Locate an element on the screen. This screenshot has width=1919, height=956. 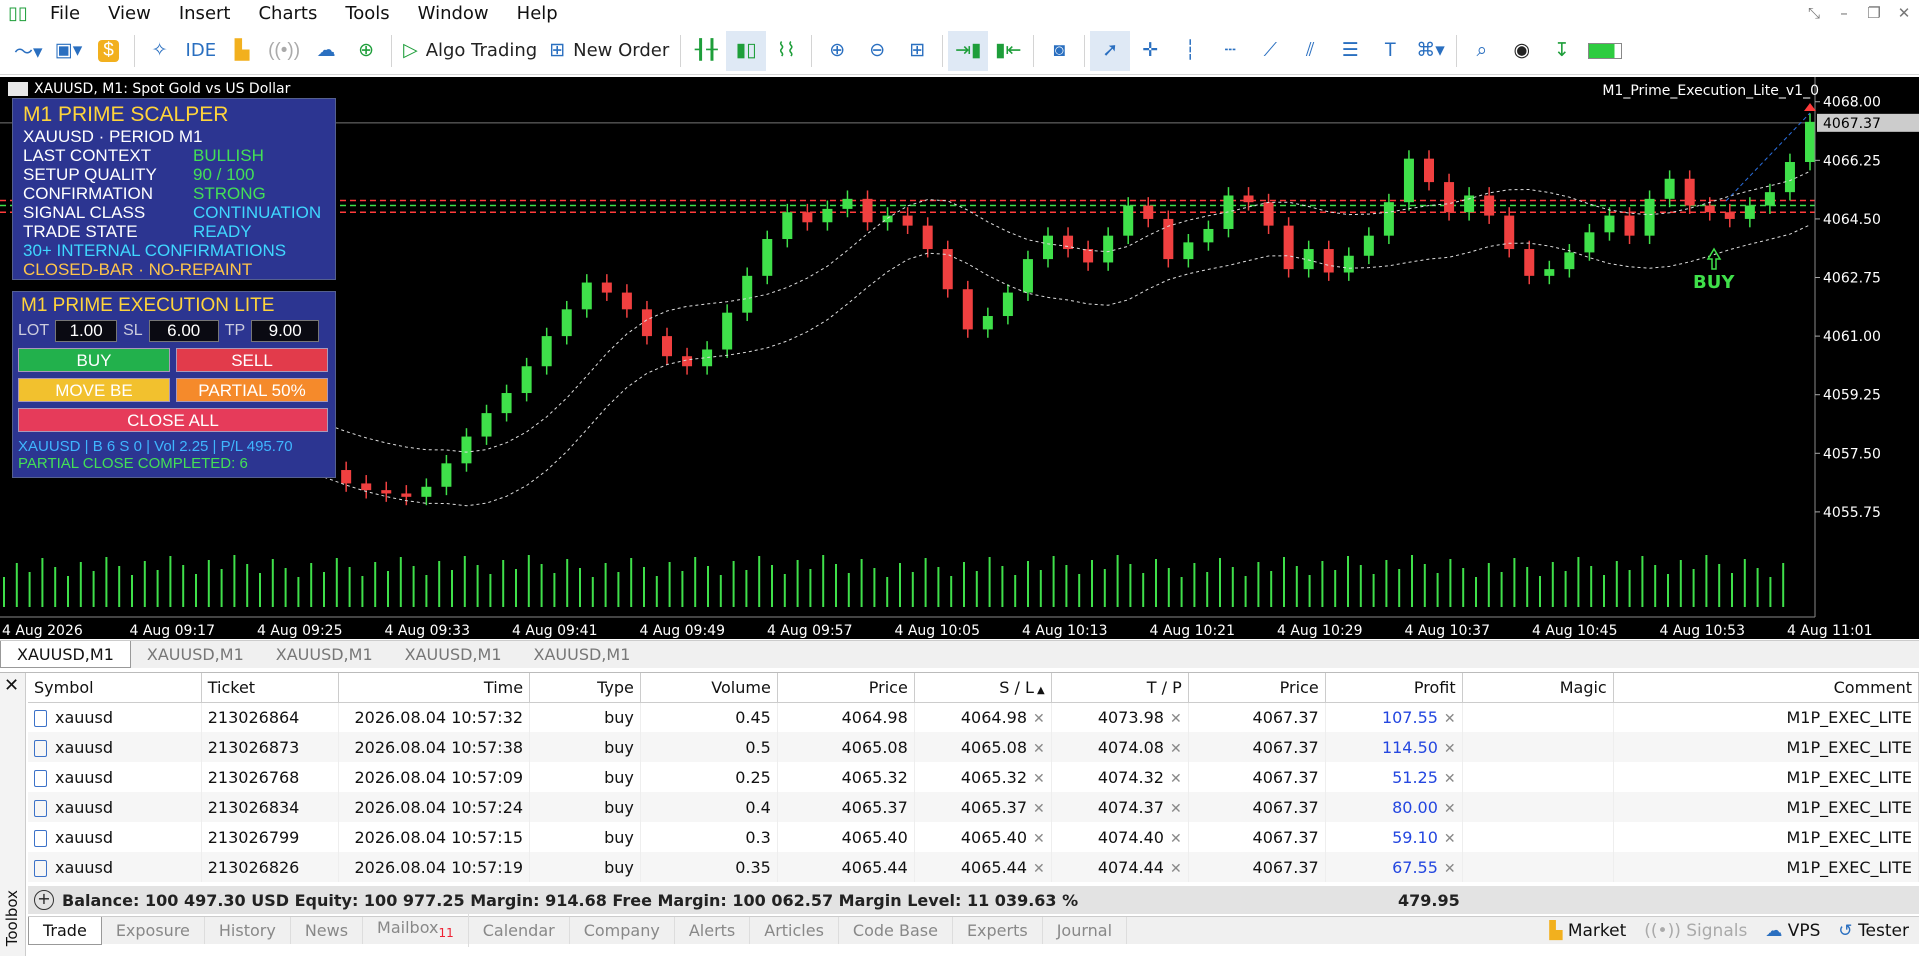
close-toolbox-icon: ✕ is located at coordinates (11, 685).